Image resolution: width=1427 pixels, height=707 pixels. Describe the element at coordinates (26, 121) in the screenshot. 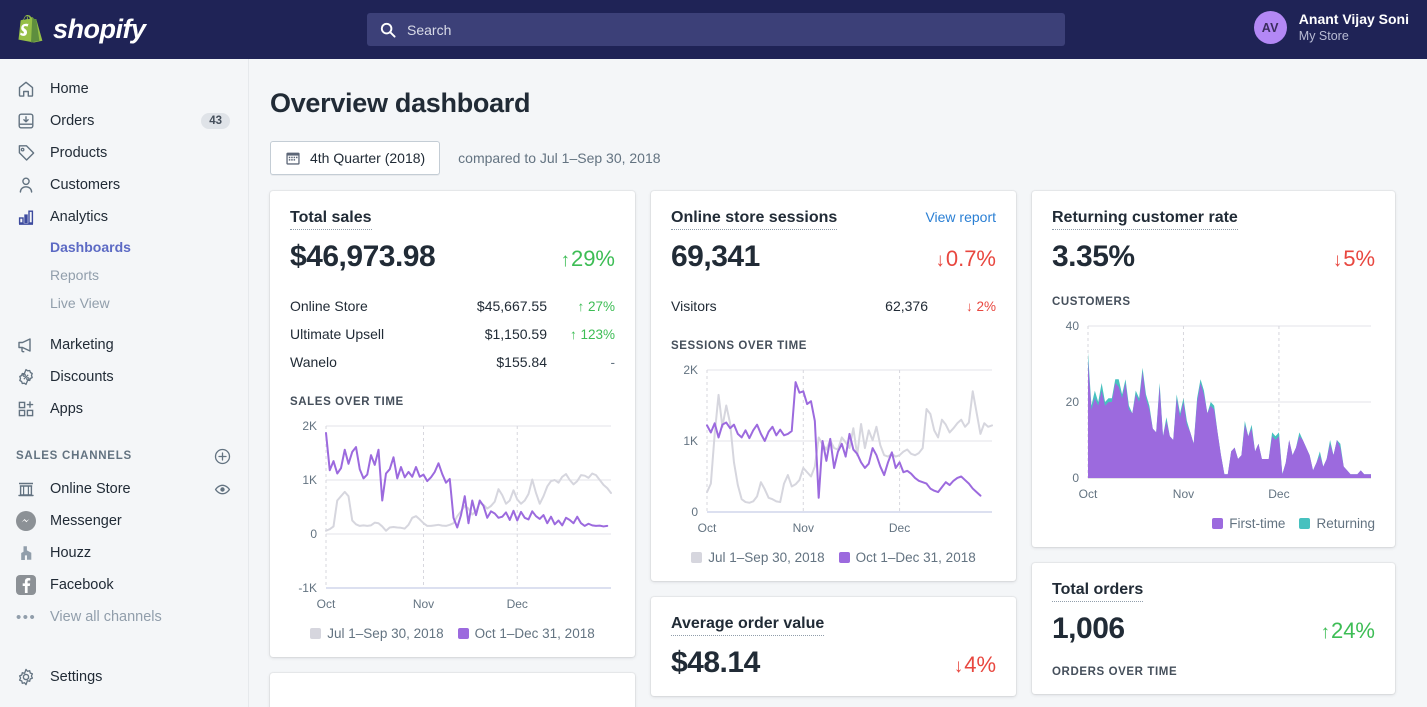

I see `orders-icon` at that location.